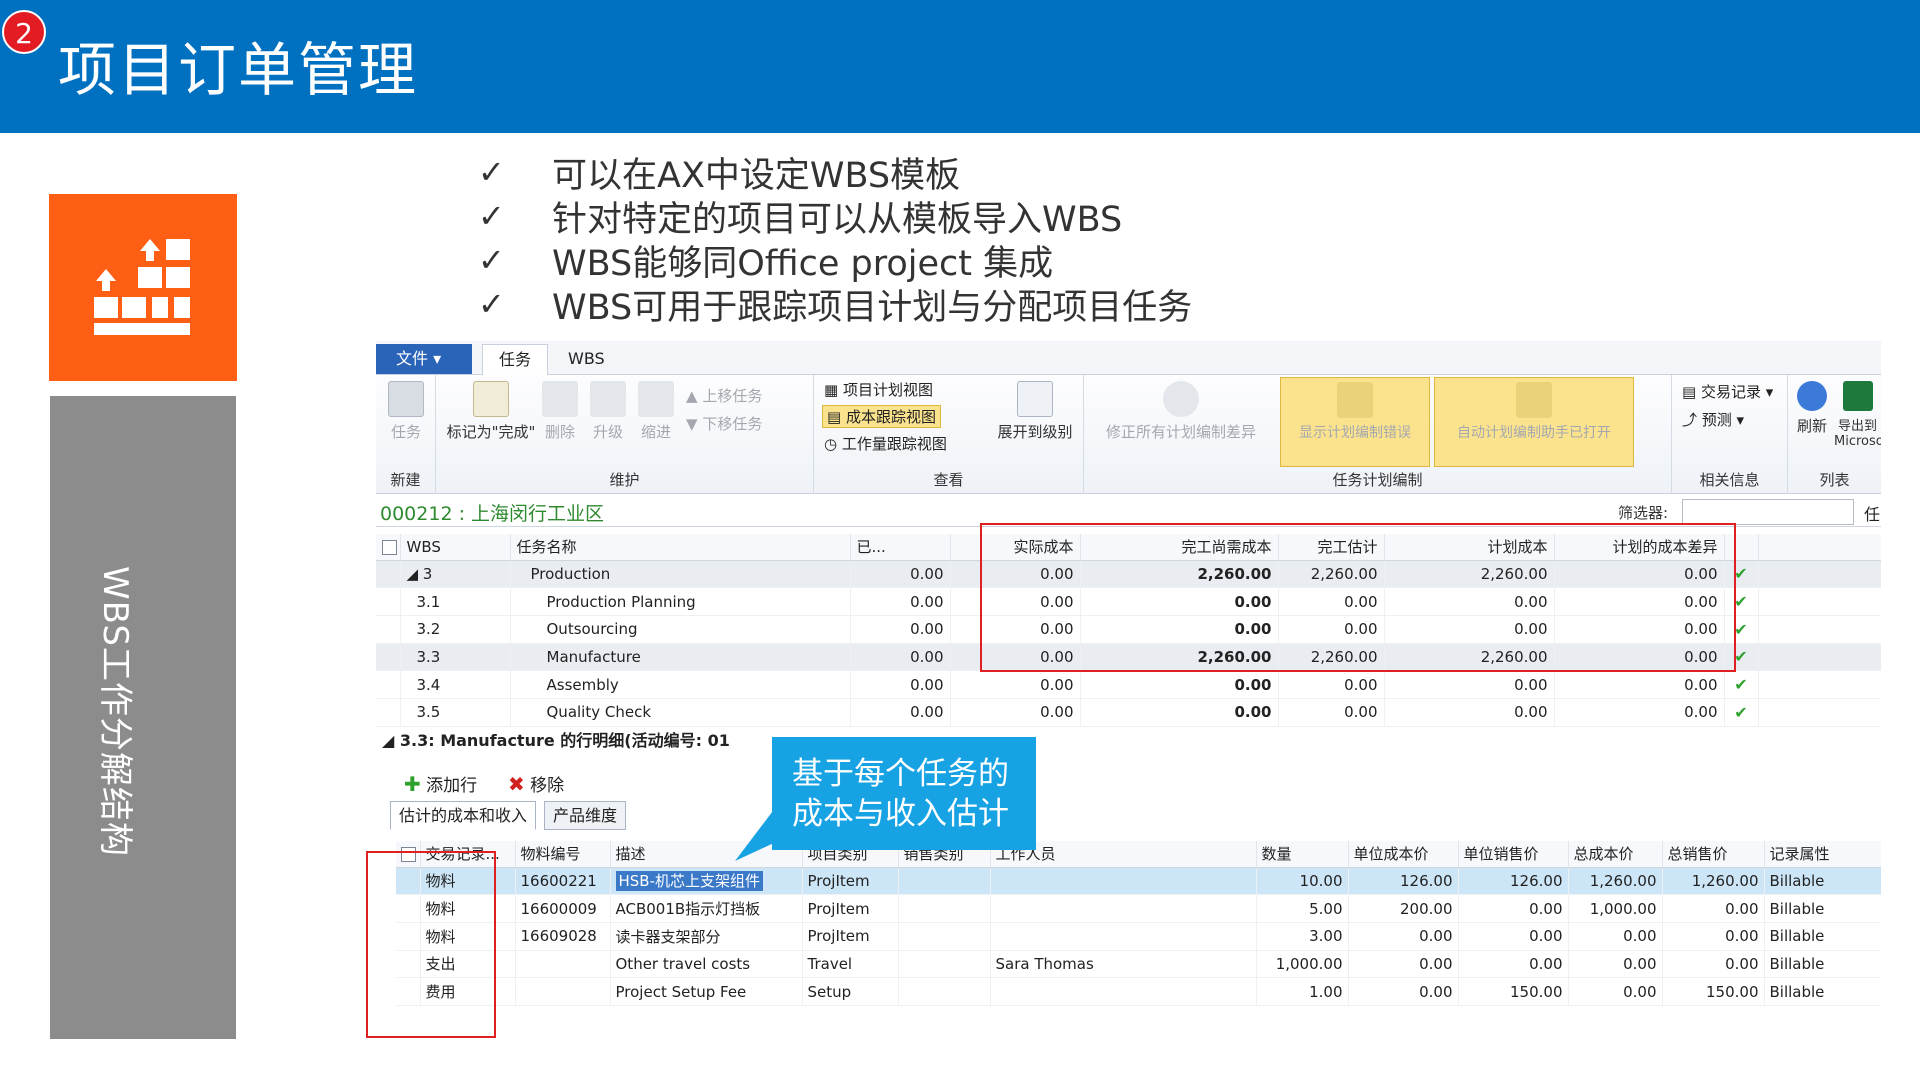 This screenshot has height=1080, width=1920. I want to click on description: HSB-机芯上支架组件, so click(706, 881).